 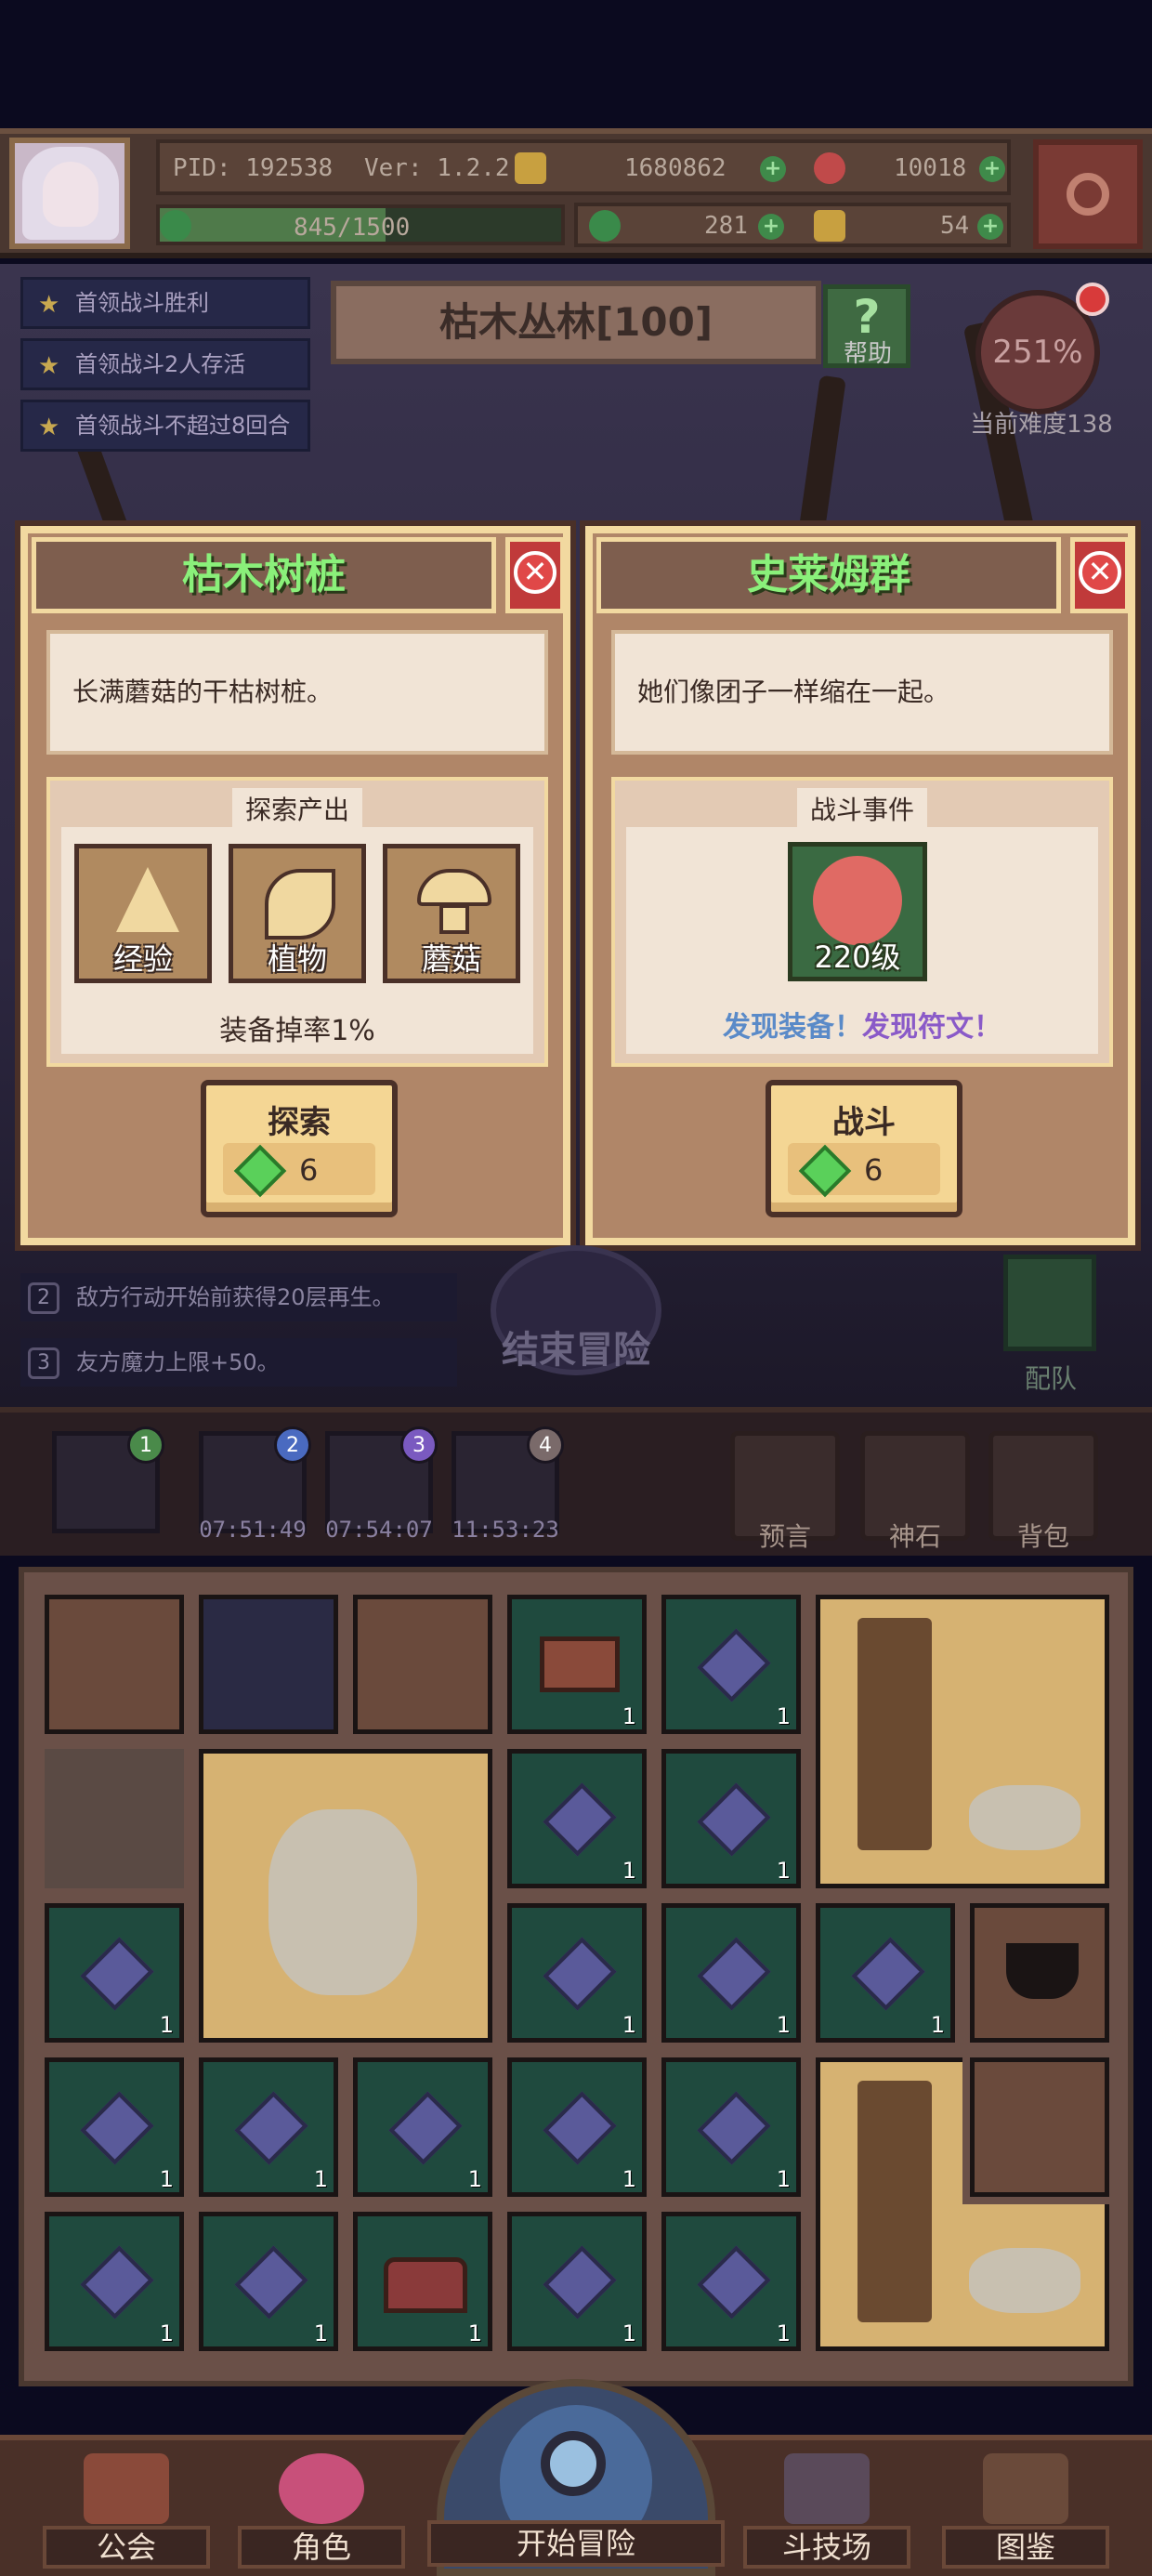 What do you see at coordinates (990, 227) in the screenshot?
I see `add-key-button: +` at bounding box center [990, 227].